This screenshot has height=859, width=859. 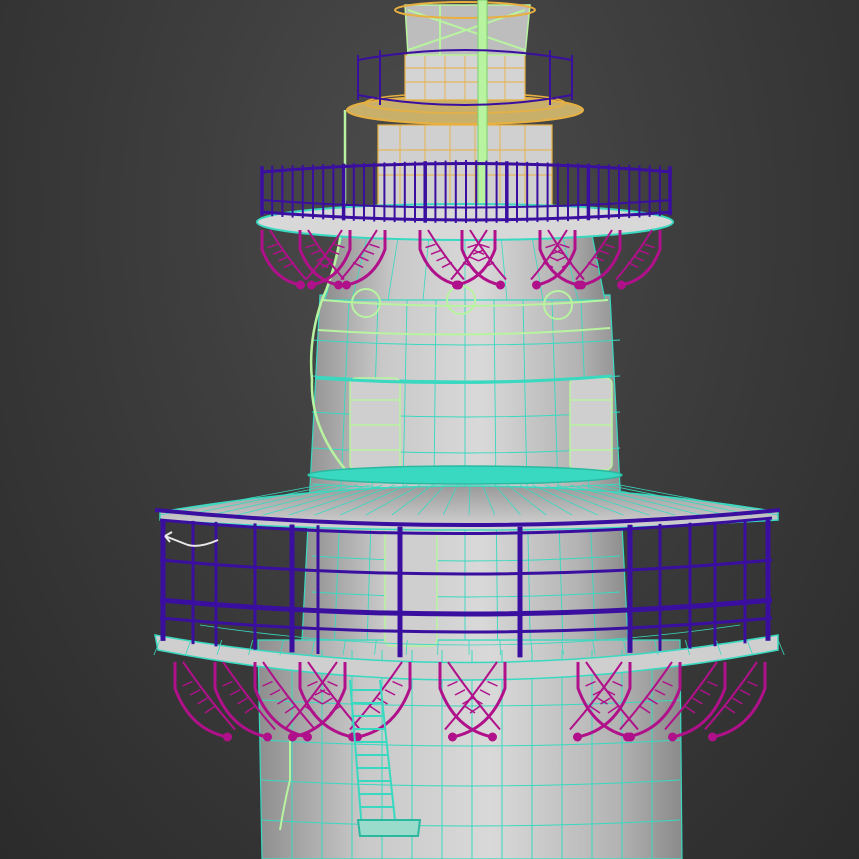 What do you see at coordinates (465, 475) in the screenshot?
I see `tower-ring` at bounding box center [465, 475].